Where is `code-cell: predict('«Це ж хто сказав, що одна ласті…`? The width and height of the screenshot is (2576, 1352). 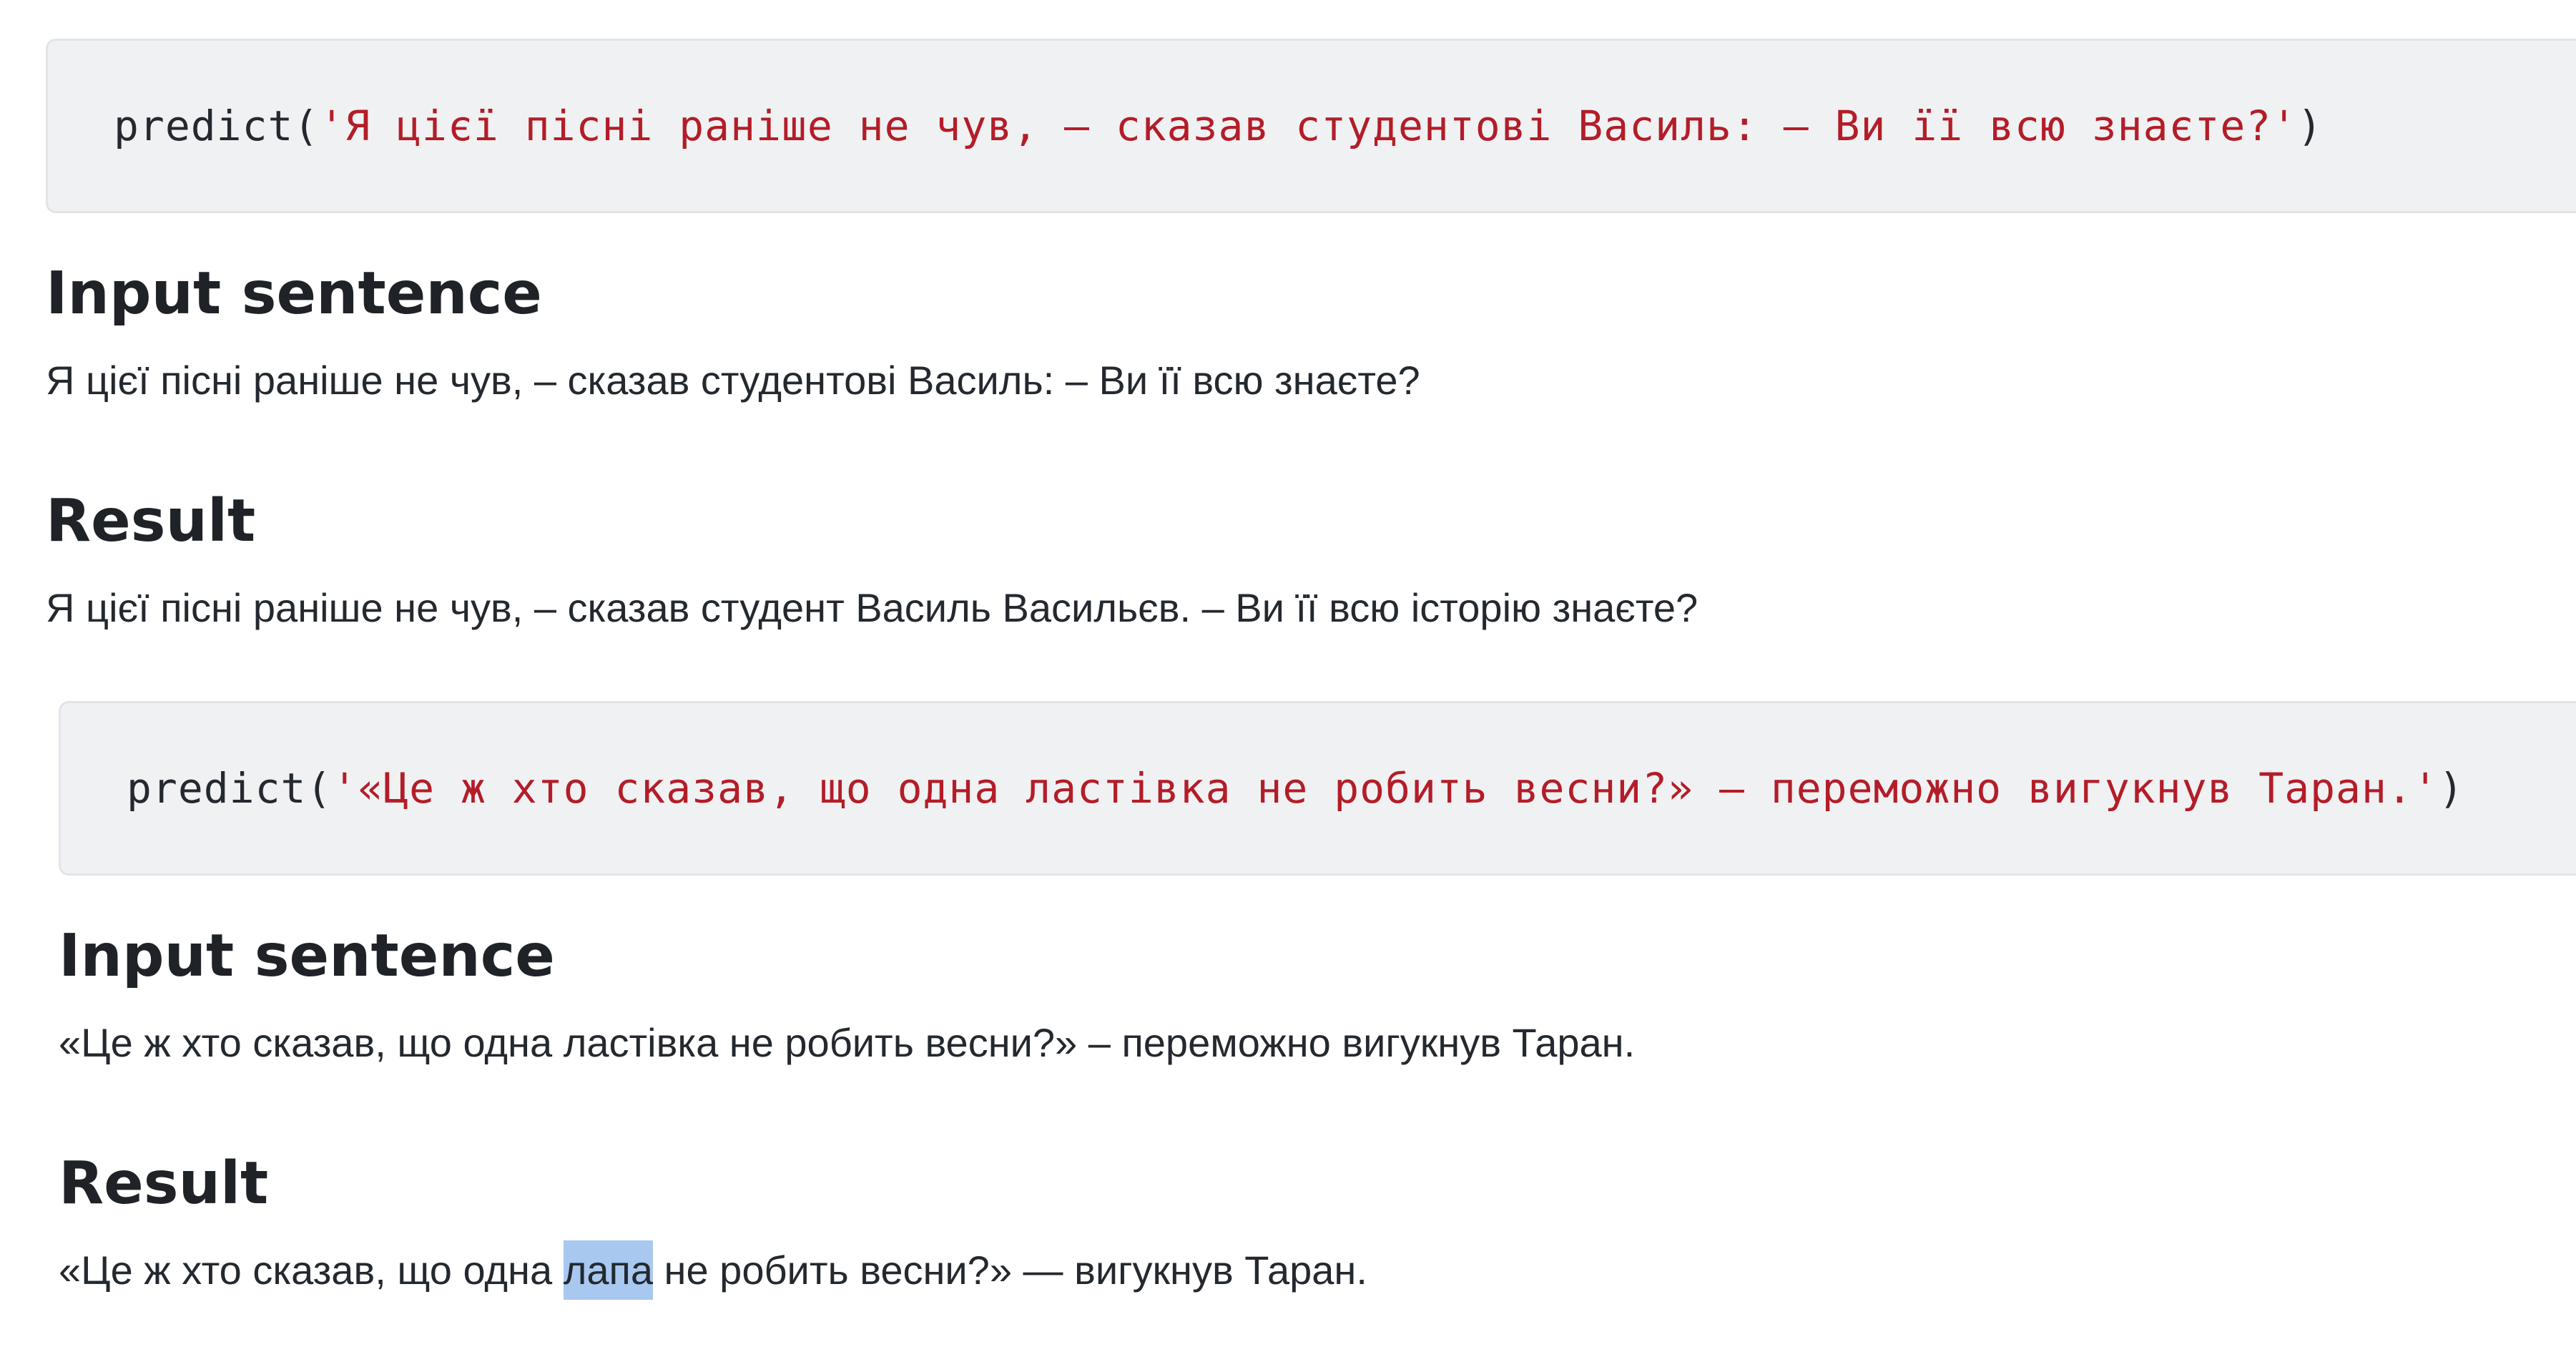
code-cell: predict('«Це ж хто сказав, що одна ласті… is located at coordinates (1317, 789).